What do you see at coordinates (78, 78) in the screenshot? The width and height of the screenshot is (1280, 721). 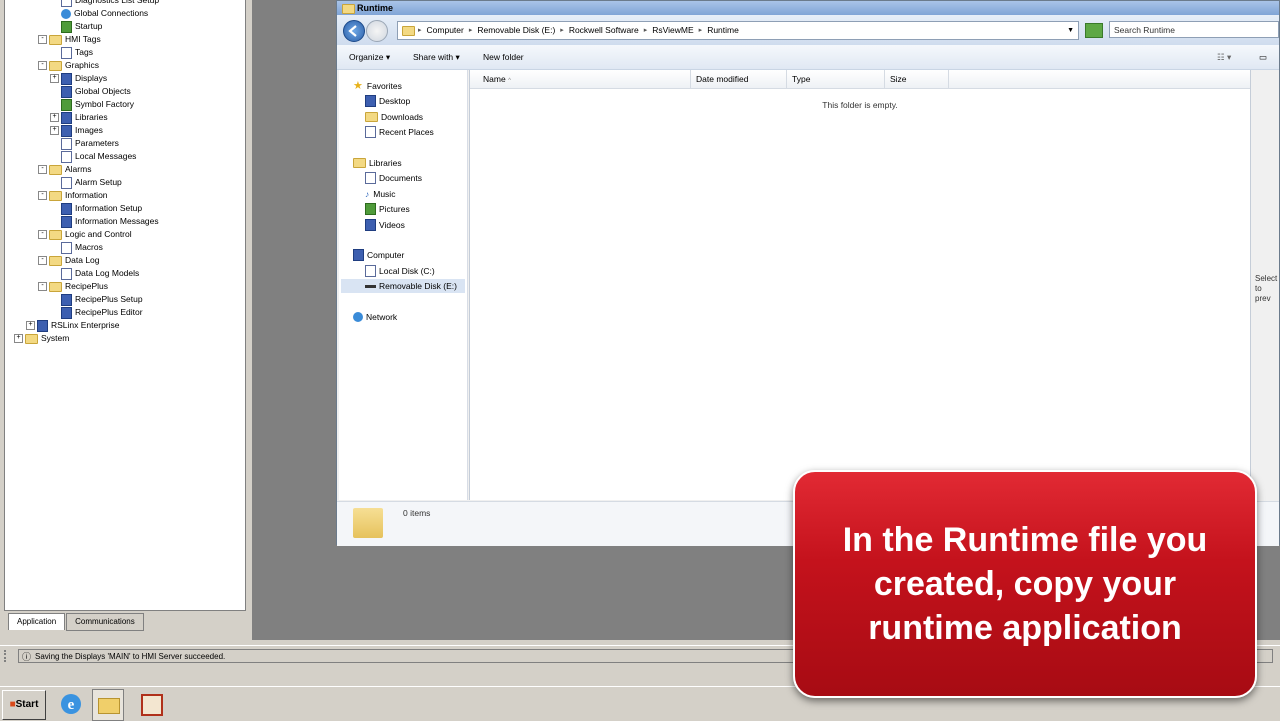 I see `tree-item: + Displays` at bounding box center [78, 78].